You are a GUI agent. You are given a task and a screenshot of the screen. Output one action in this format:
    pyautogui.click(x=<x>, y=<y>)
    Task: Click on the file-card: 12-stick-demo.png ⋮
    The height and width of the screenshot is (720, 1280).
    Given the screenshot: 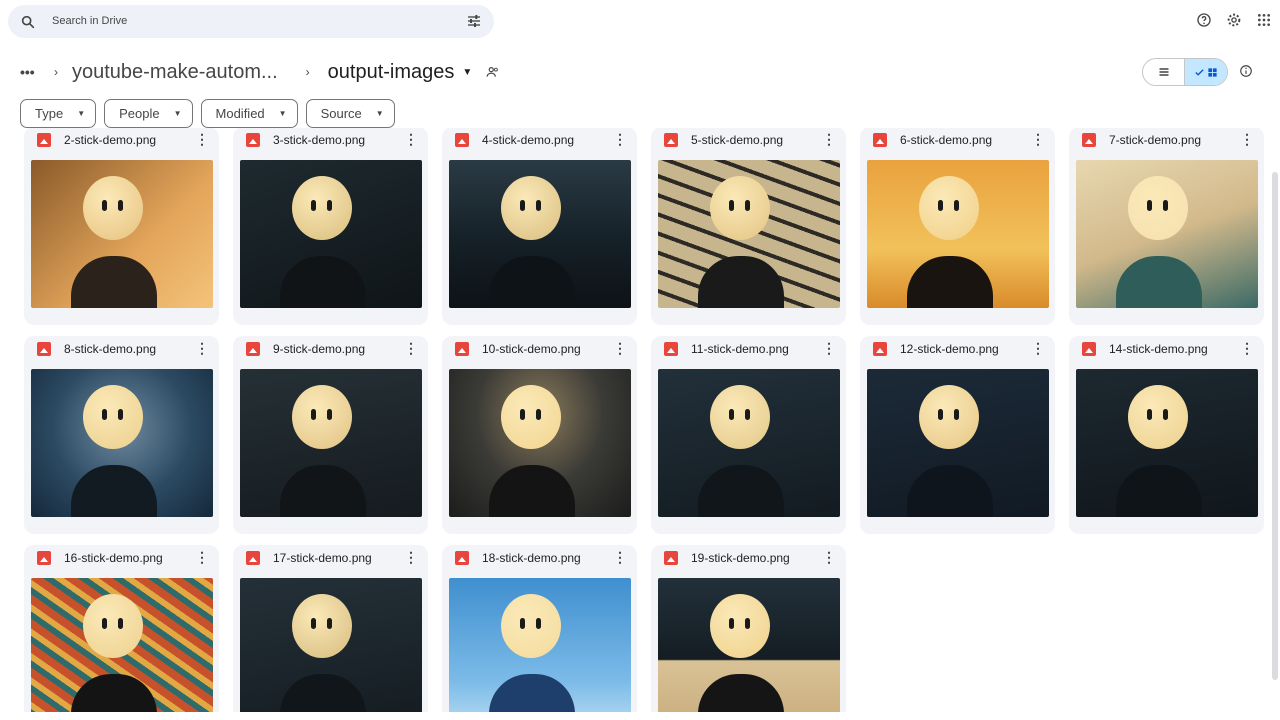 What is the action you would take?
    pyautogui.click(x=957, y=435)
    